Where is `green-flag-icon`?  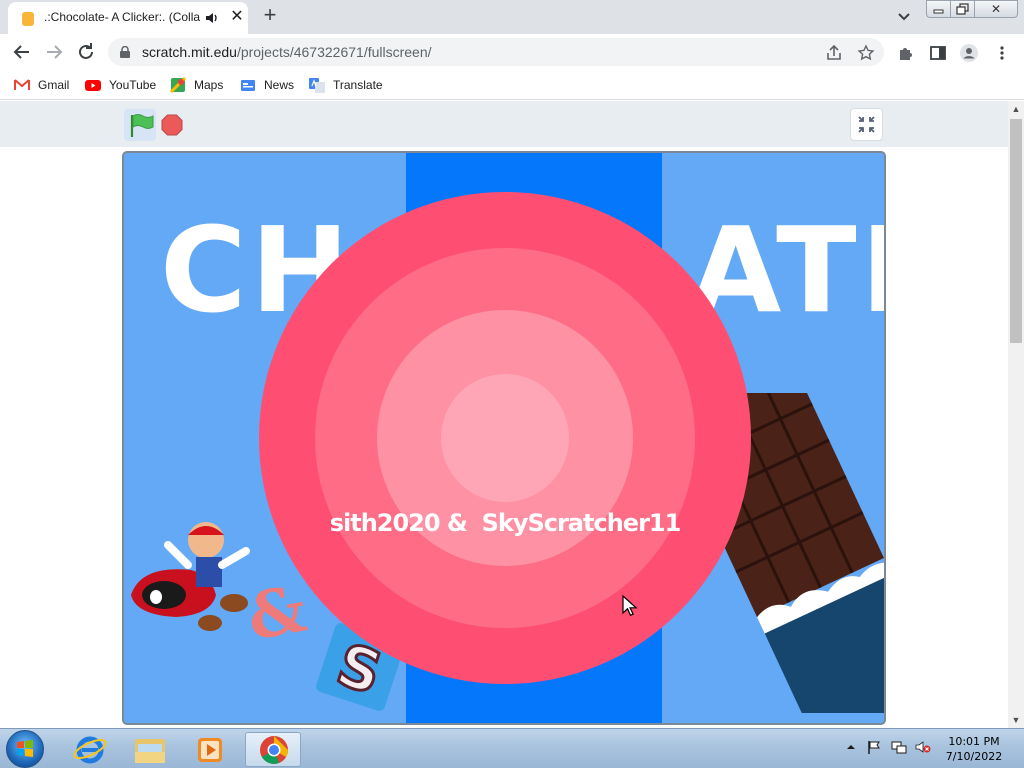
green-flag-icon is located at coordinates (142, 125).